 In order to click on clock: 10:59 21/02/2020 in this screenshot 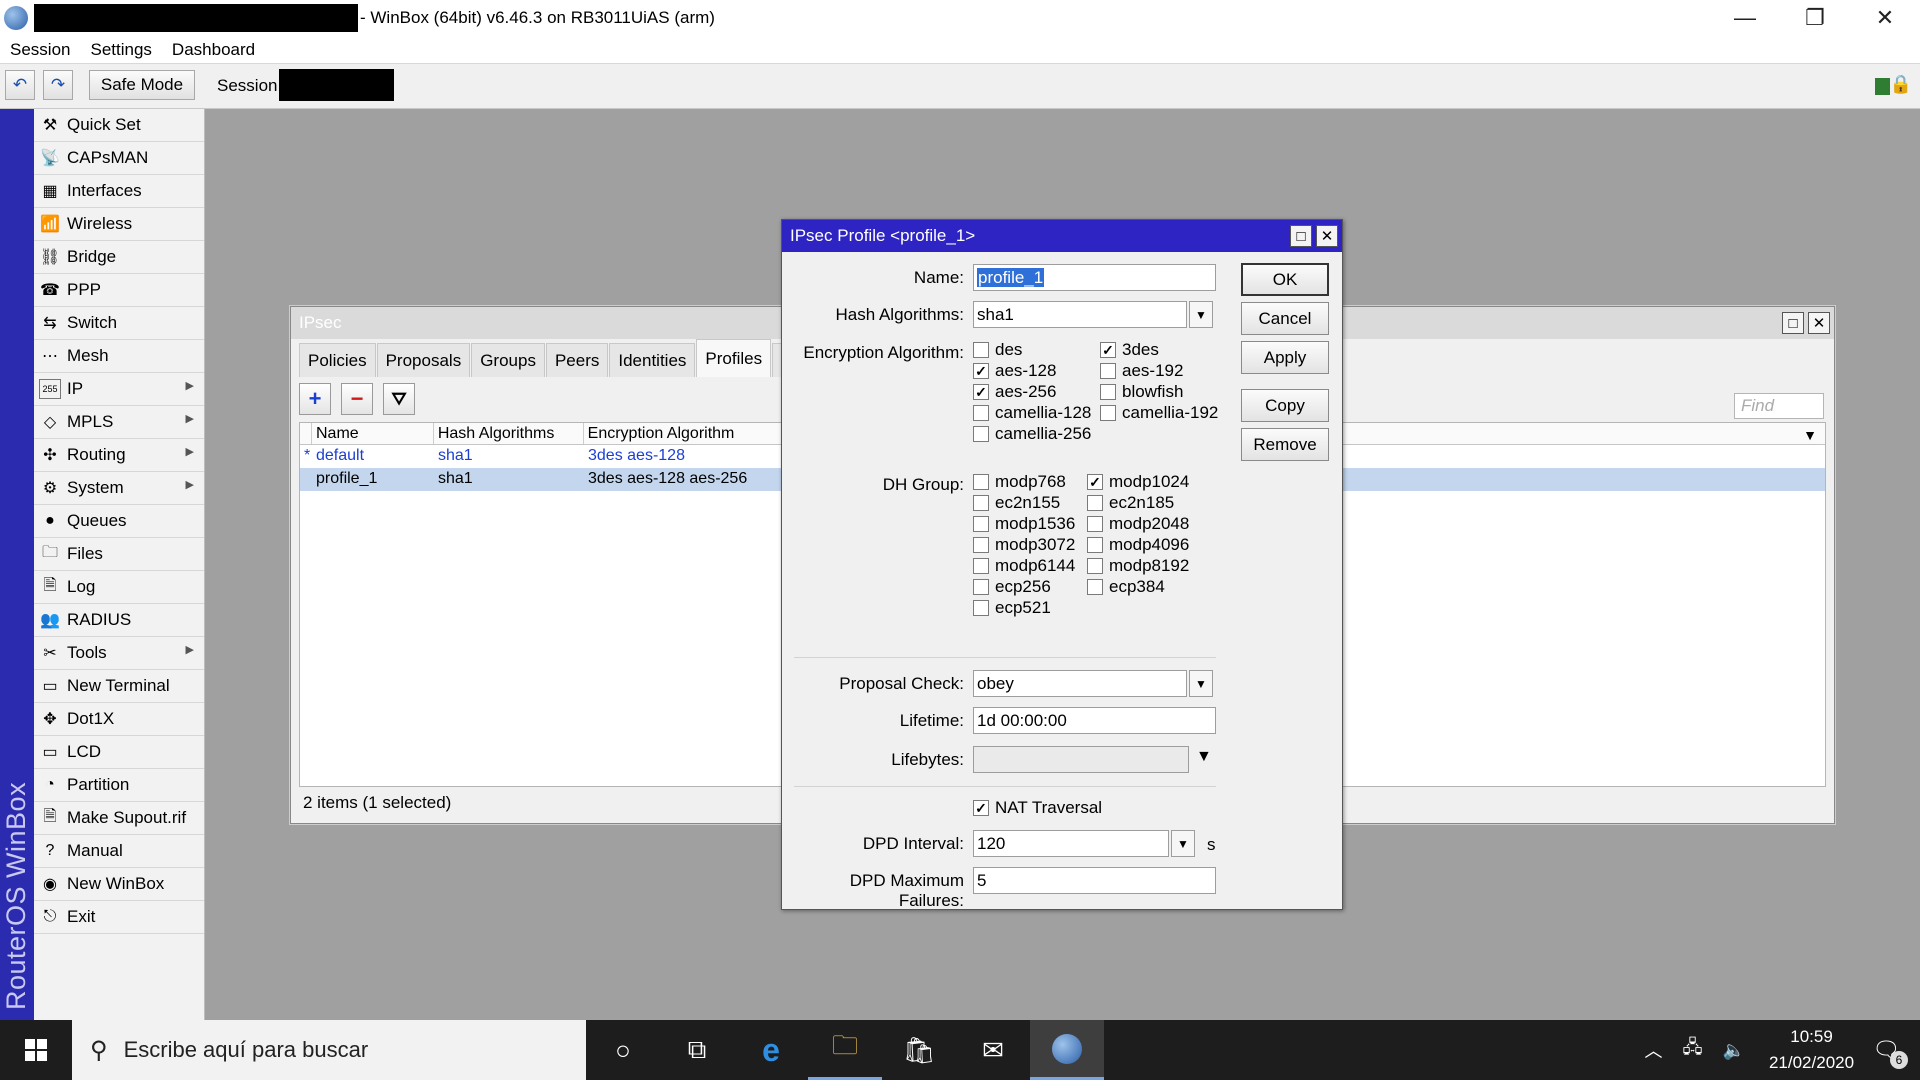, I will do `click(1811, 1050)`.